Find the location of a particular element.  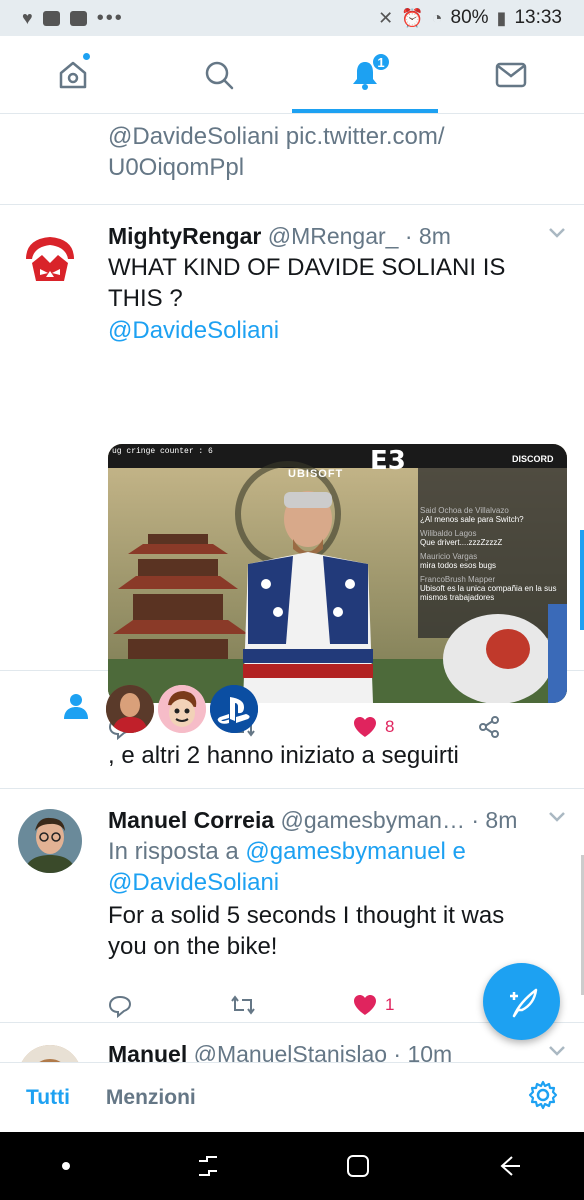

tab-home is located at coordinates (73, 74).